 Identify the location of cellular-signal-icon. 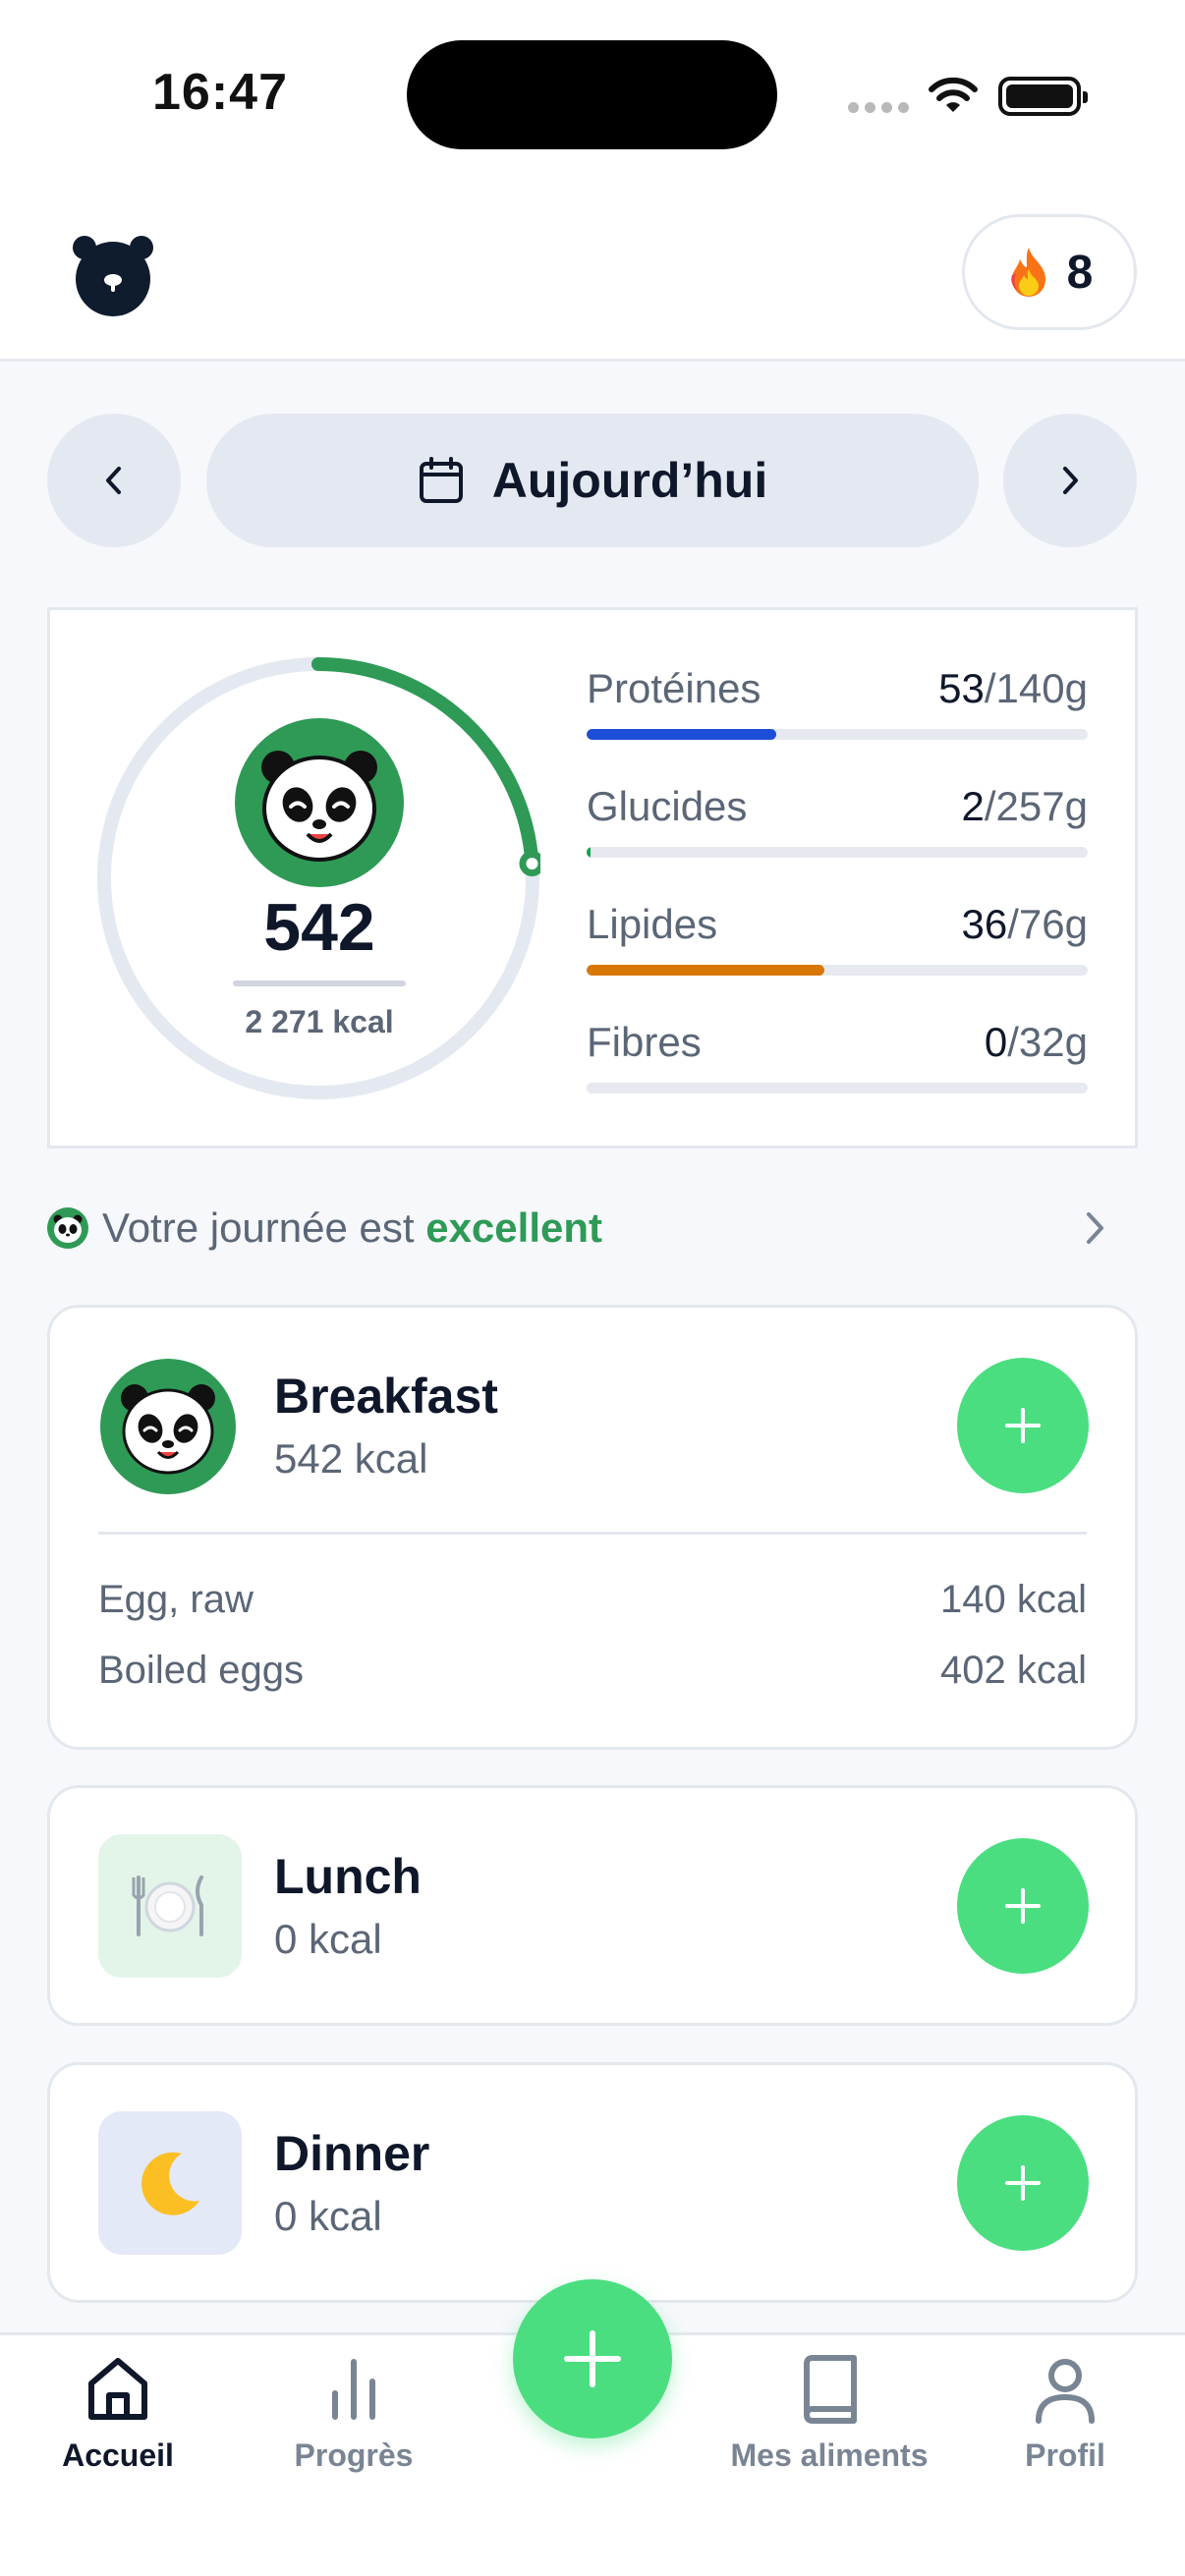
(879, 107).